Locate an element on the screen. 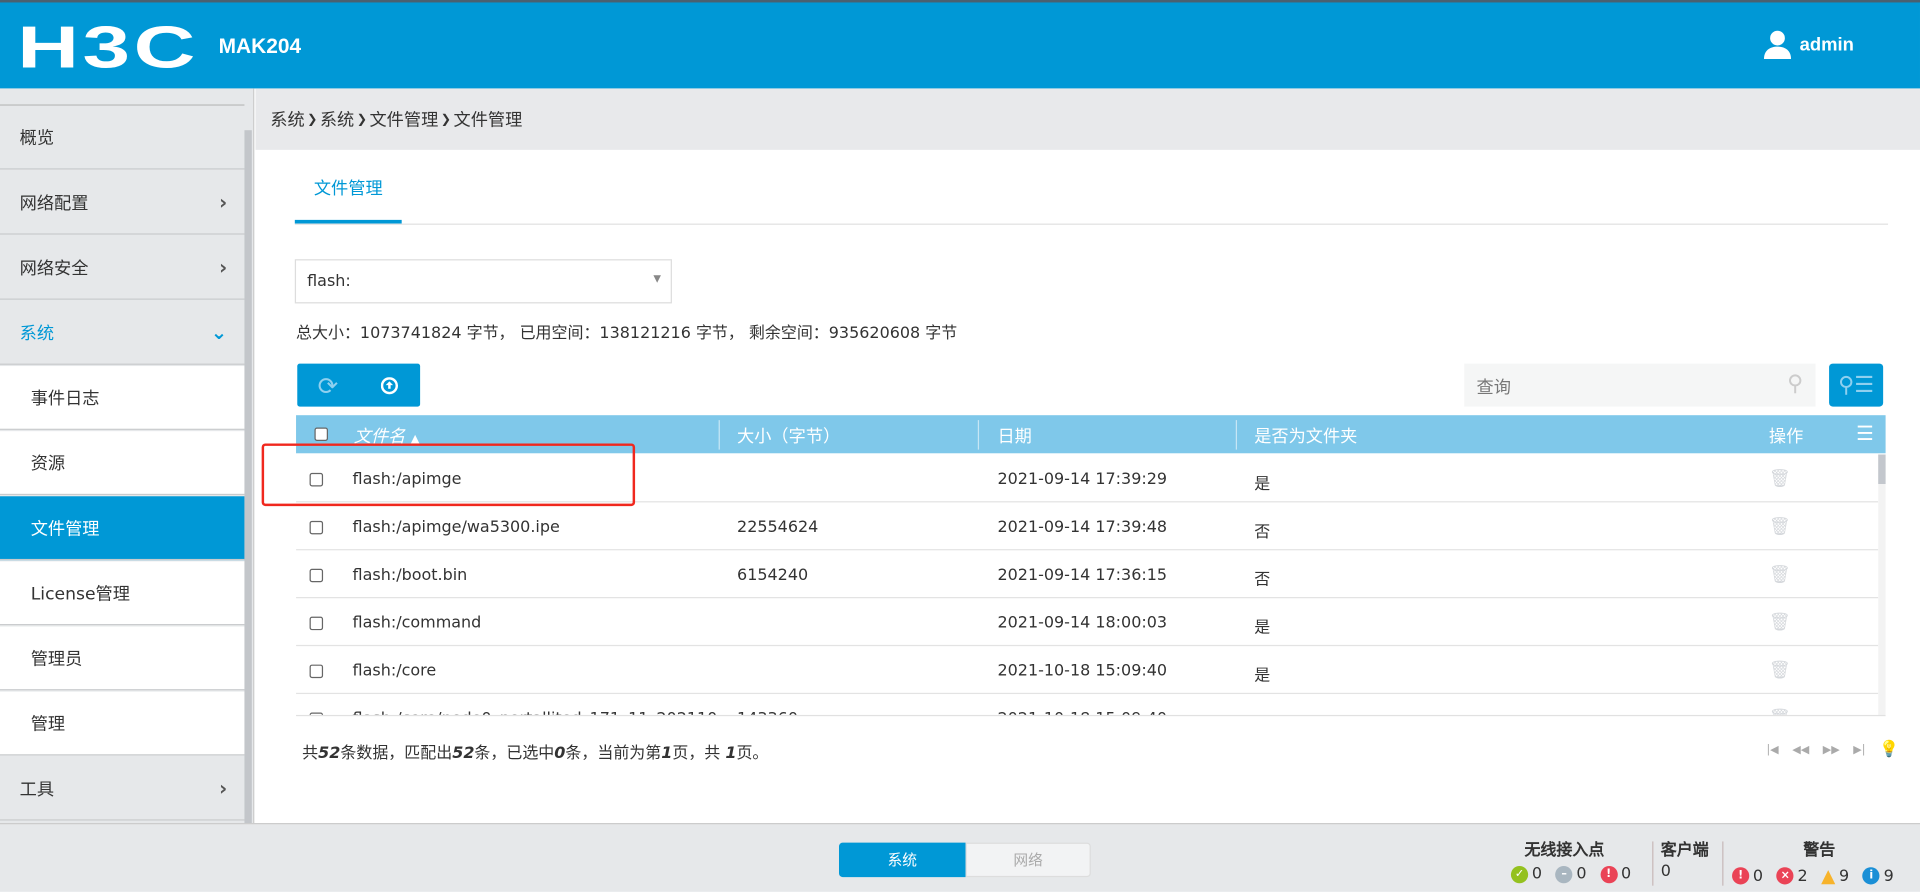  next-page-icon: ▶▶ is located at coordinates (1831, 750).